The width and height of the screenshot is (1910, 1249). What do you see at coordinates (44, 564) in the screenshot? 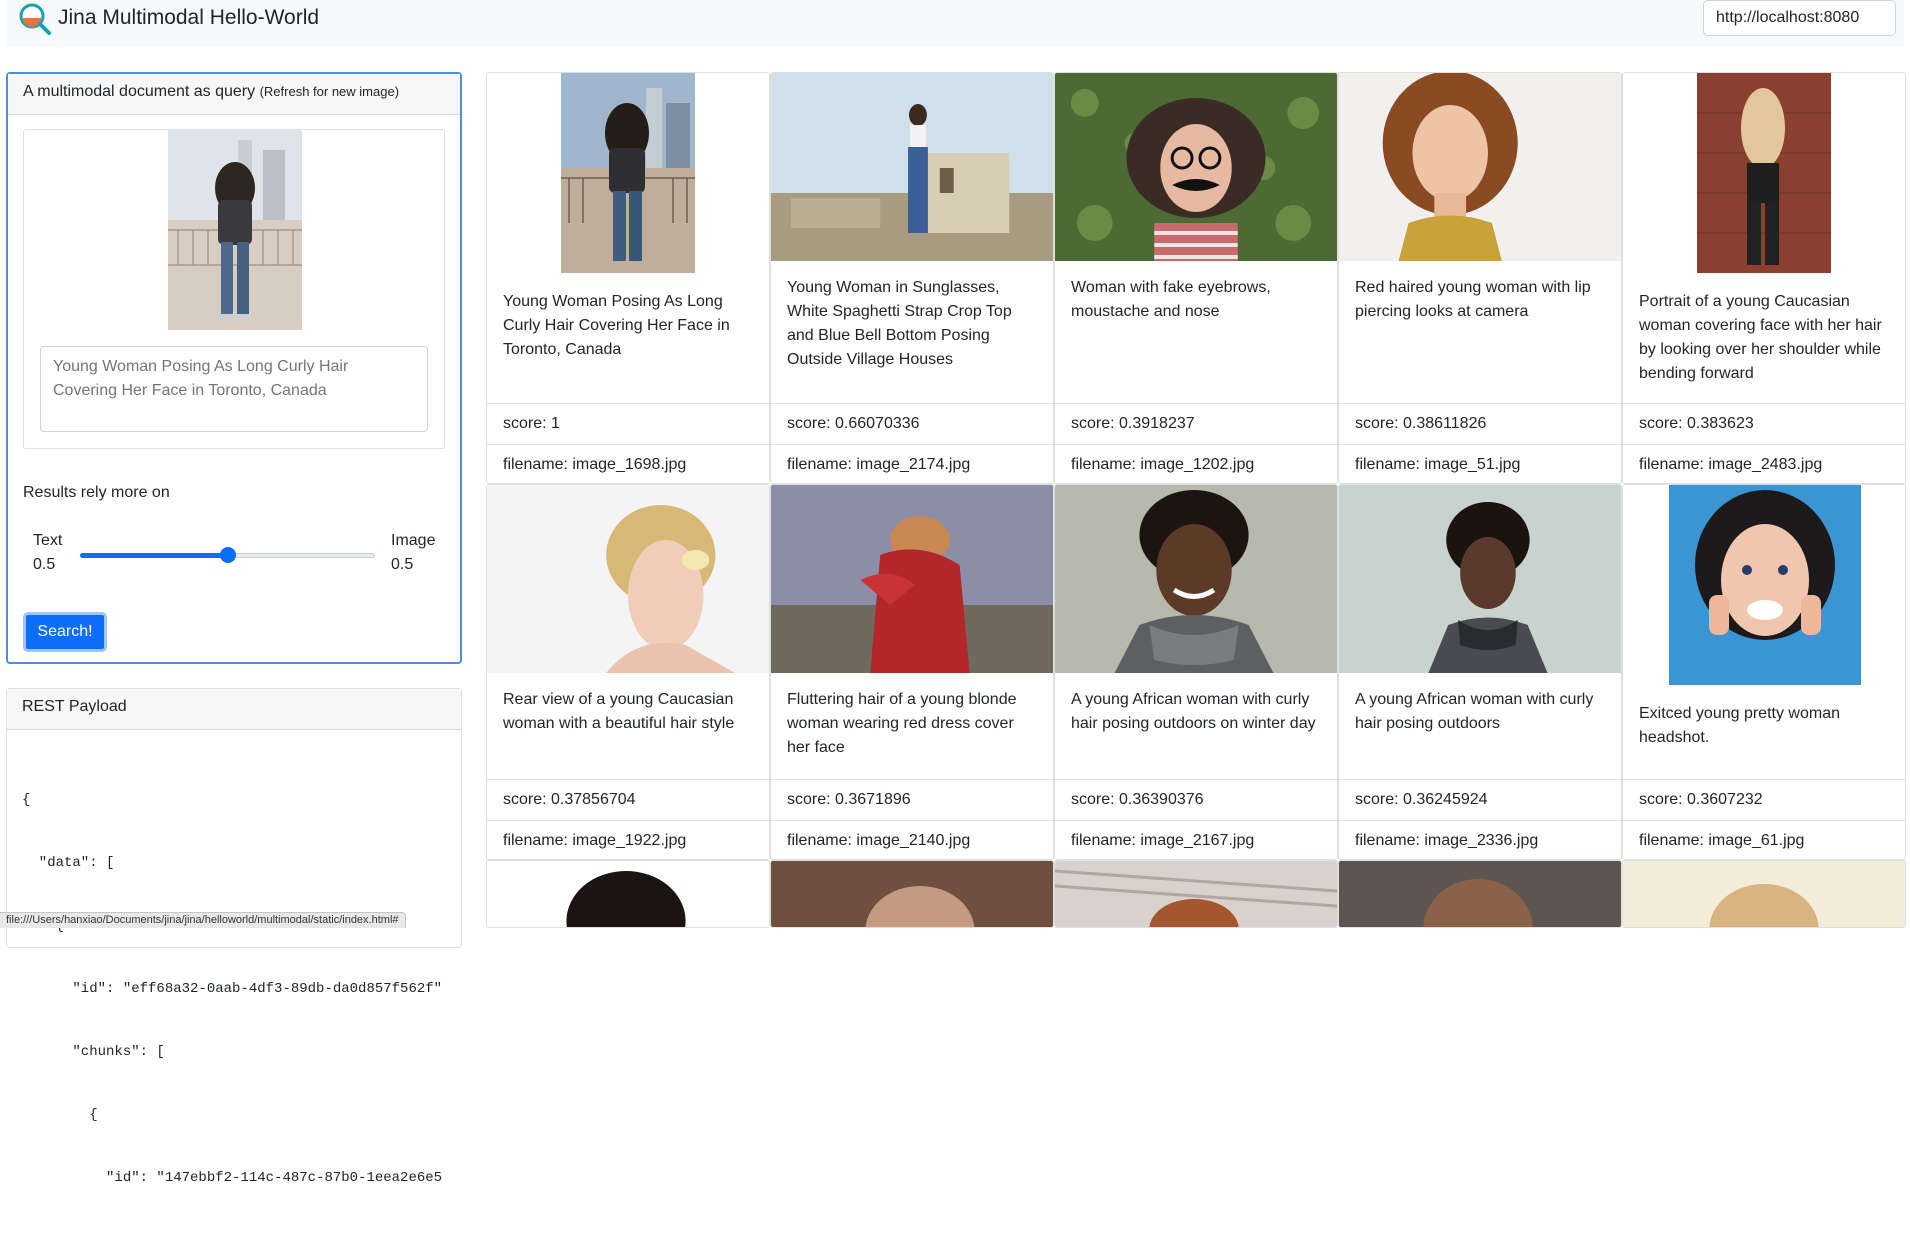
I see `text-weight-value: 0.5` at bounding box center [44, 564].